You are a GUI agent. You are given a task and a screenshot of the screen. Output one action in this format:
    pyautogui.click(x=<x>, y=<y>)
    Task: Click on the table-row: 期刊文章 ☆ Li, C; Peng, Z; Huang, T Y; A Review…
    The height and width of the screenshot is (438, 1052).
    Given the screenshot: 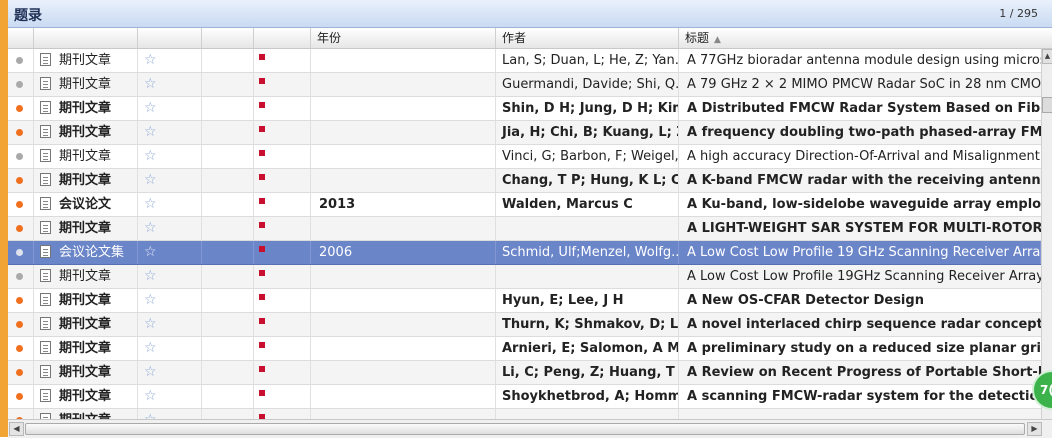 What is the action you would take?
    pyautogui.click(x=524, y=373)
    